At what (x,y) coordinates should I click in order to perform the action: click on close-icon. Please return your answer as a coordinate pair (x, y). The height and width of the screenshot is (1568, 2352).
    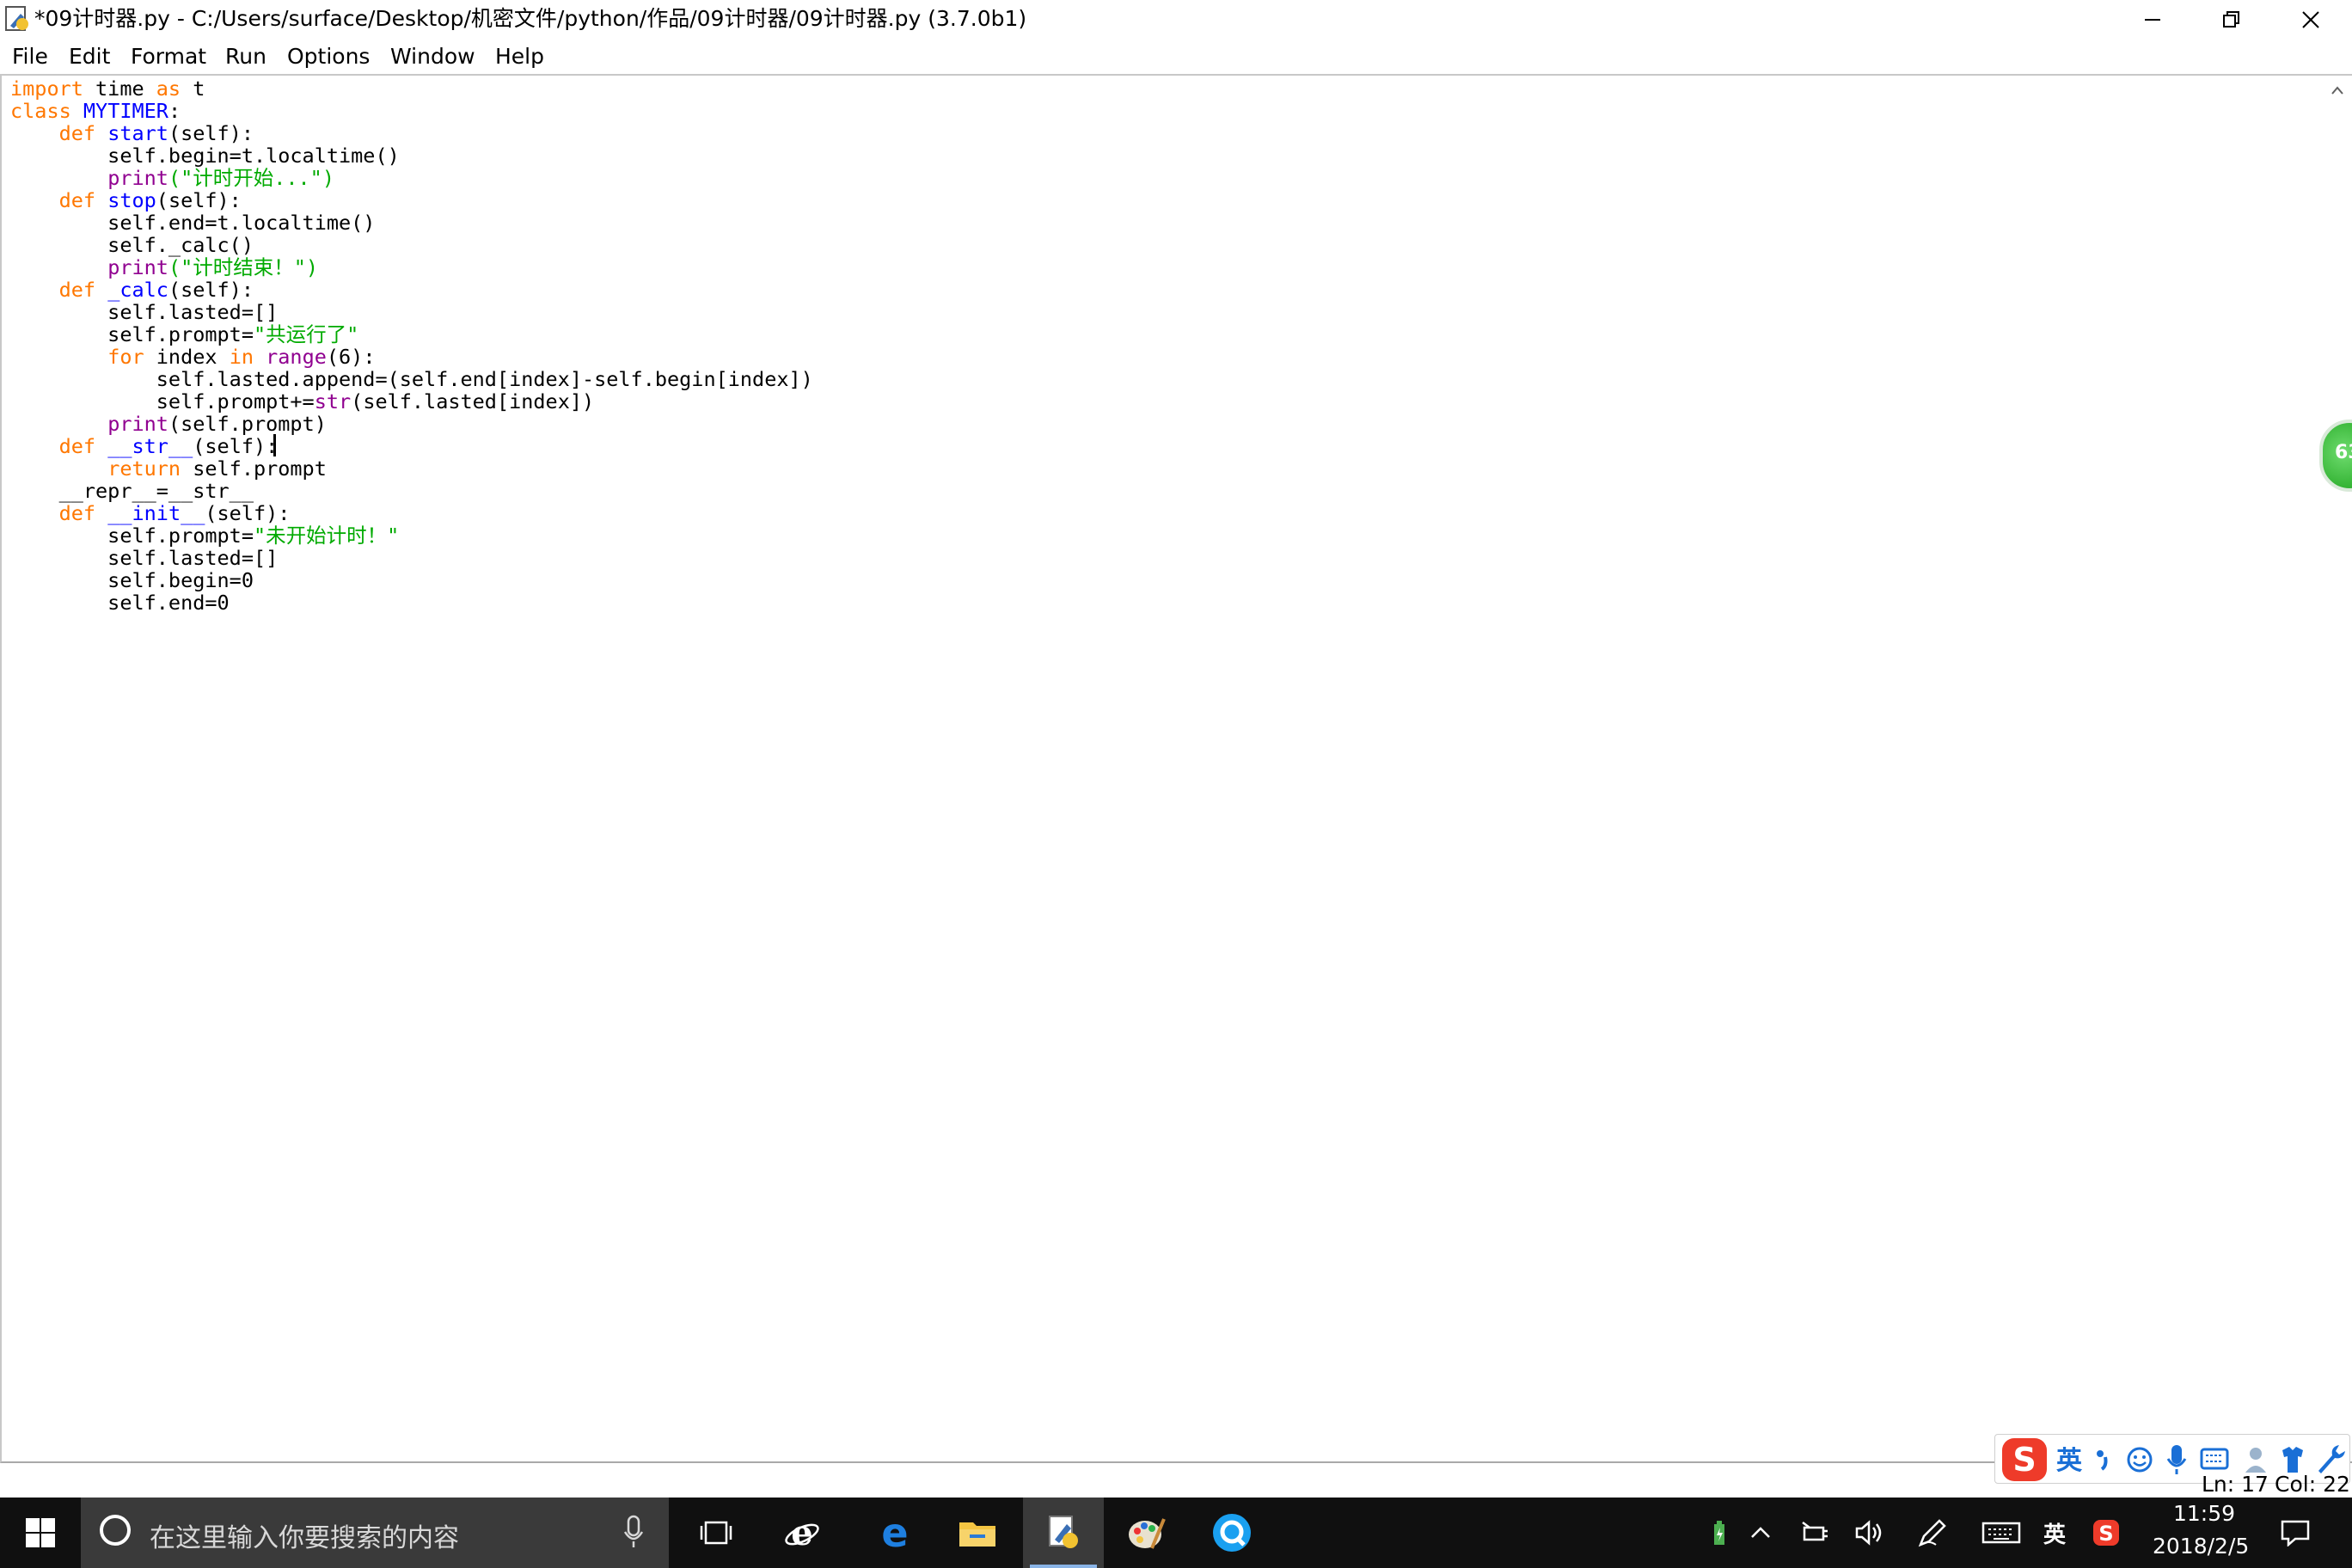
    Looking at the image, I should click on (2310, 19).